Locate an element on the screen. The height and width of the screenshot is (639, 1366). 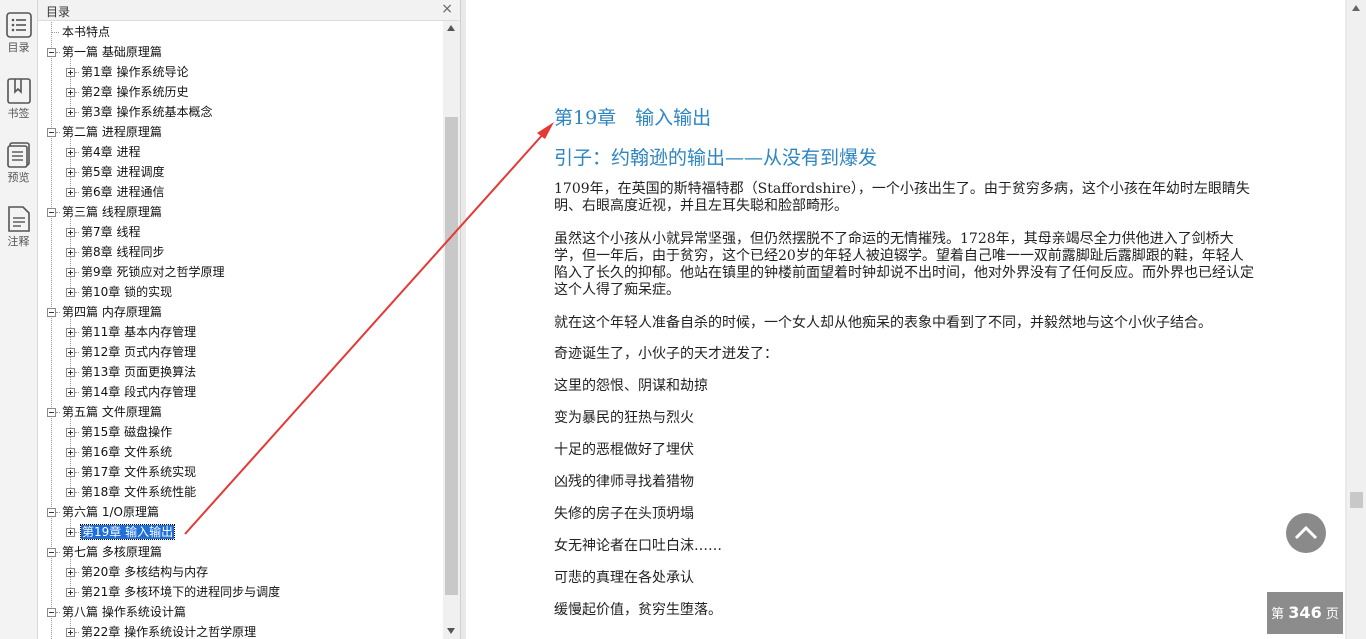
toc-item-label: 第8章 线程同步 is located at coordinates (123, 252).